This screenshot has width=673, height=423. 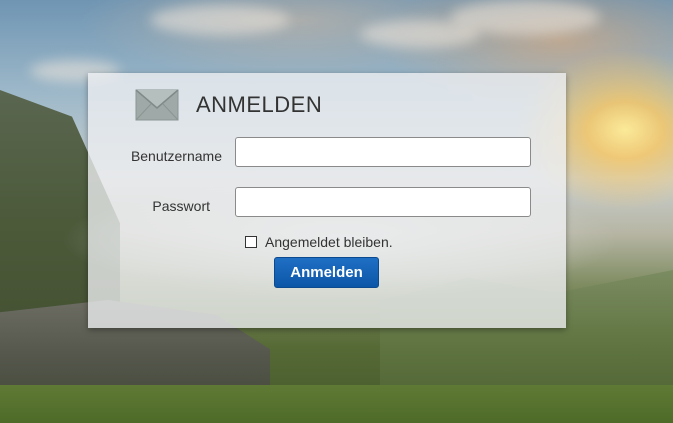 I want to click on page-title: ANMELDEN, so click(x=259, y=104).